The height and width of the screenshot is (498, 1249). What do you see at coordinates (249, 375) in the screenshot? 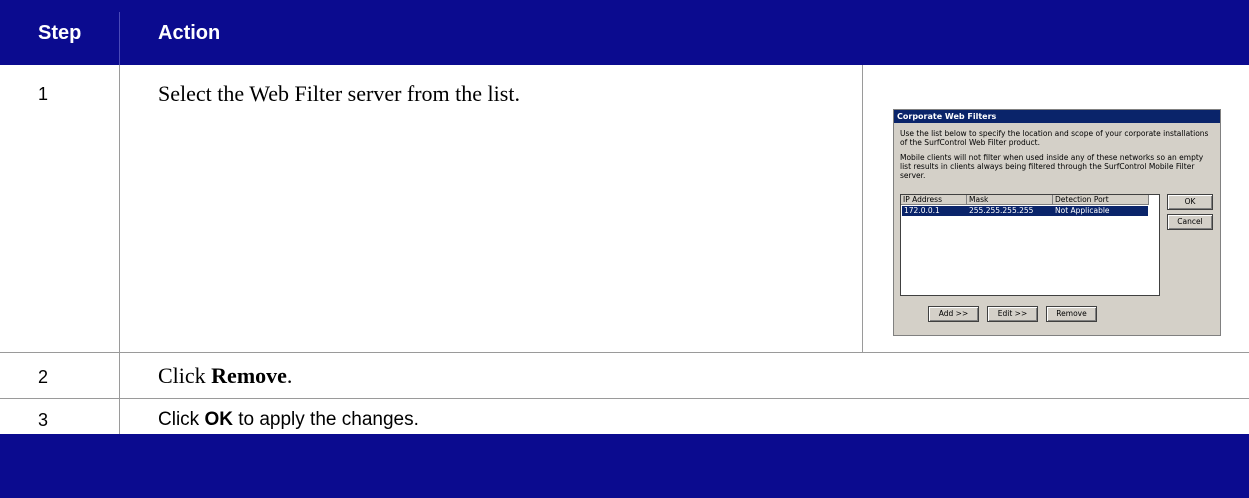
I see `instruction-emphasis: Remove` at bounding box center [249, 375].